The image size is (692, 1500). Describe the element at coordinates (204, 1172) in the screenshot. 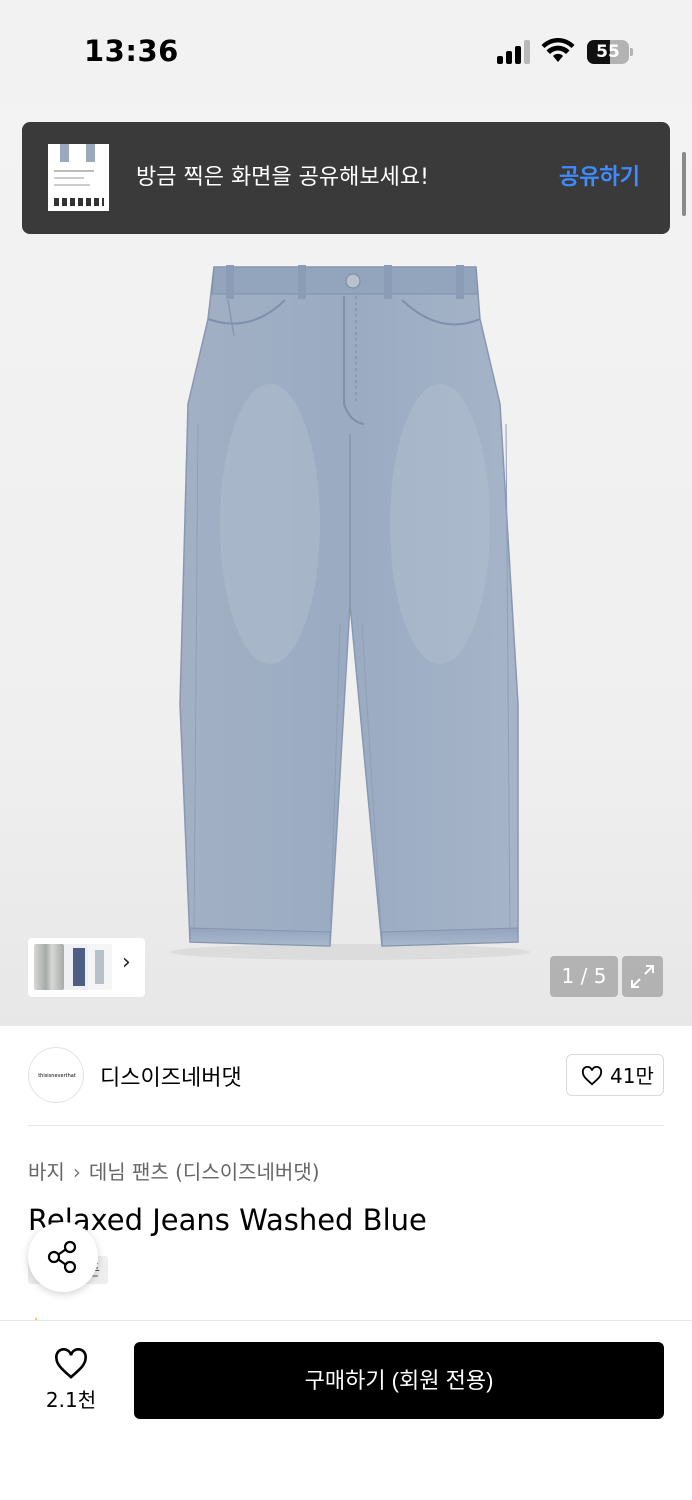

I see `breadcrumb-item: 데님 팬츠 (디스이즈네버댓)` at that location.